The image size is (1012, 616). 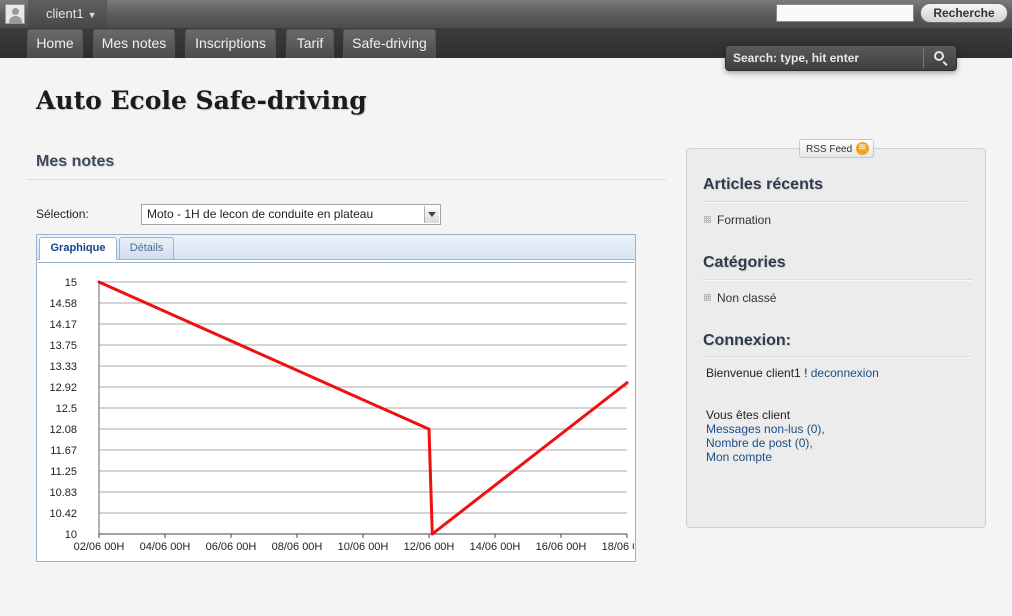 I want to click on recent-post-link: Formation, so click(x=744, y=220).